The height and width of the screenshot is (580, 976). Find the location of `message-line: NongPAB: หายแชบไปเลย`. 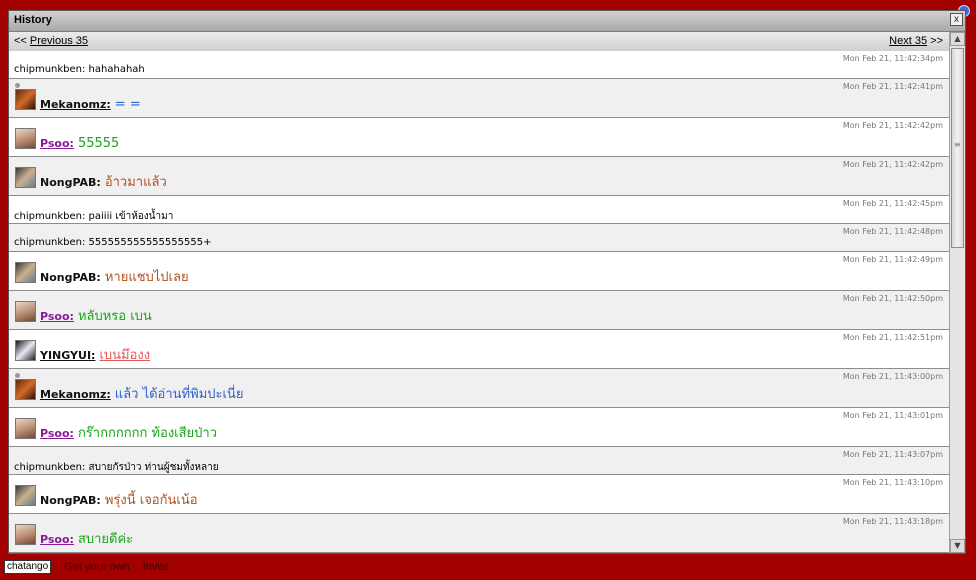

message-line: NongPAB: หายแชบไปเลย is located at coordinates (114, 276).